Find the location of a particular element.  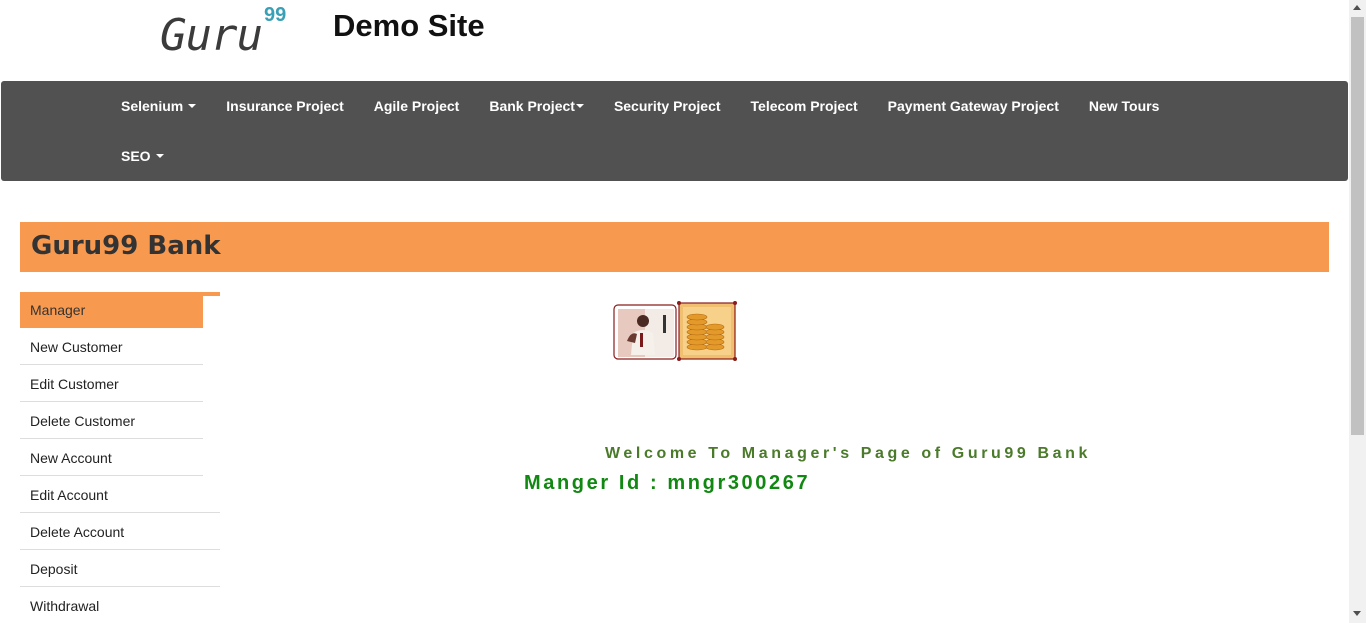

sidebar-item-new-account: New Account is located at coordinates (111, 458).